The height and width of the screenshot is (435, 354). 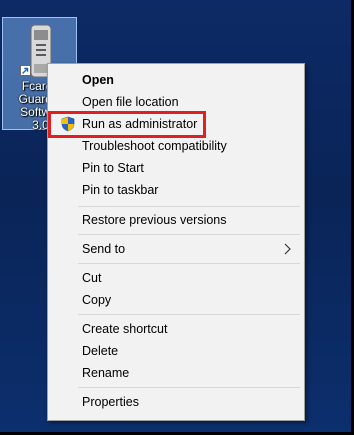 I want to click on menu-item-properties: Properties, so click(x=176, y=402).